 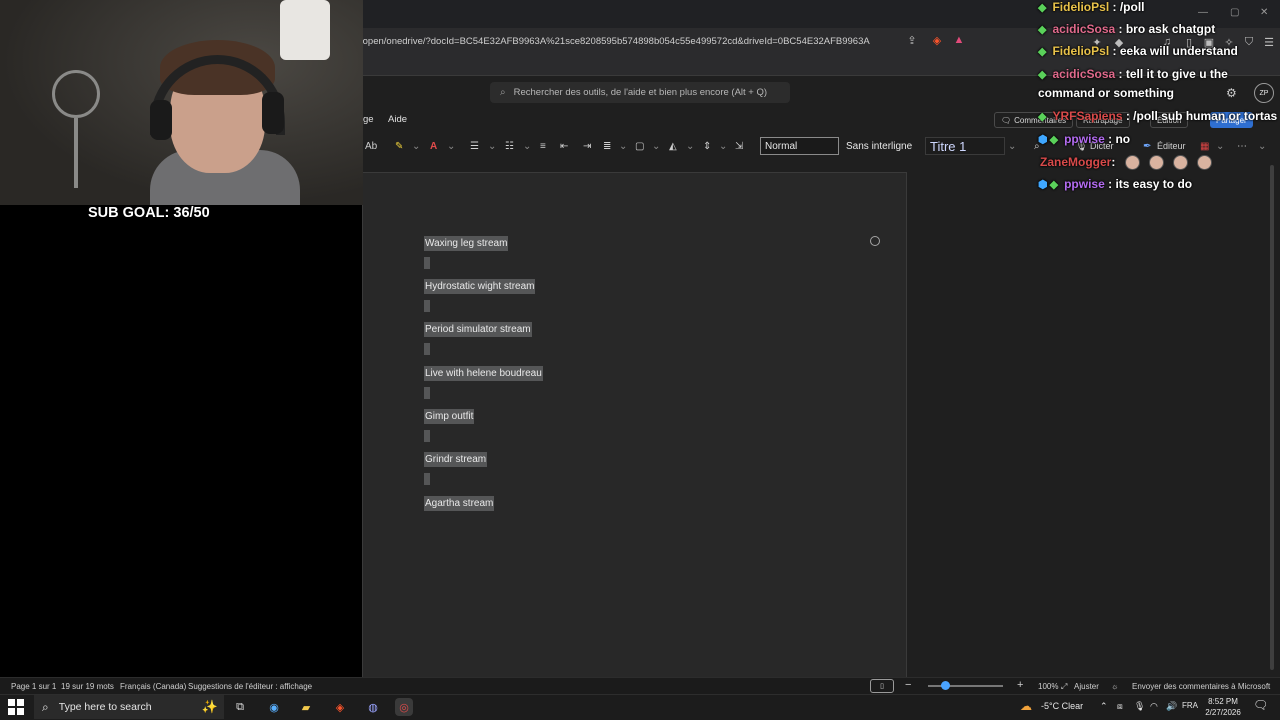 I want to click on editor-check-icon, so click(x=875, y=241).